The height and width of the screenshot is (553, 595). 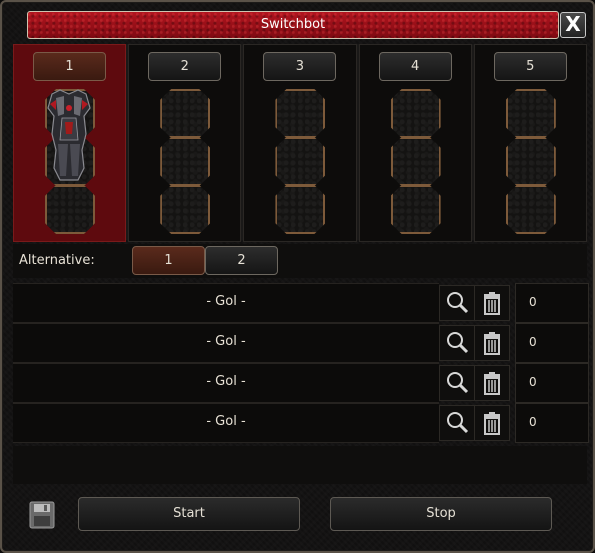 I want to click on empty-panel, so click(x=300, y=465).